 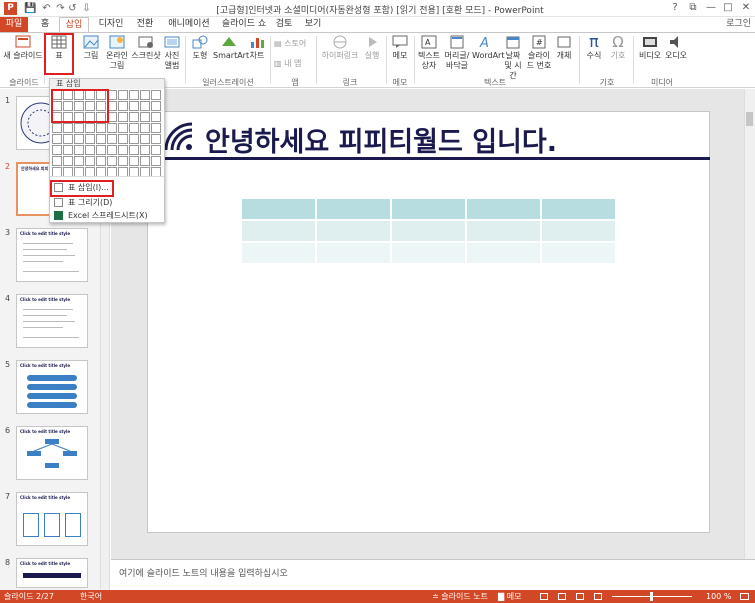 What do you see at coordinates (45, 24) in the screenshot?
I see `tab-home: 홈` at bounding box center [45, 24].